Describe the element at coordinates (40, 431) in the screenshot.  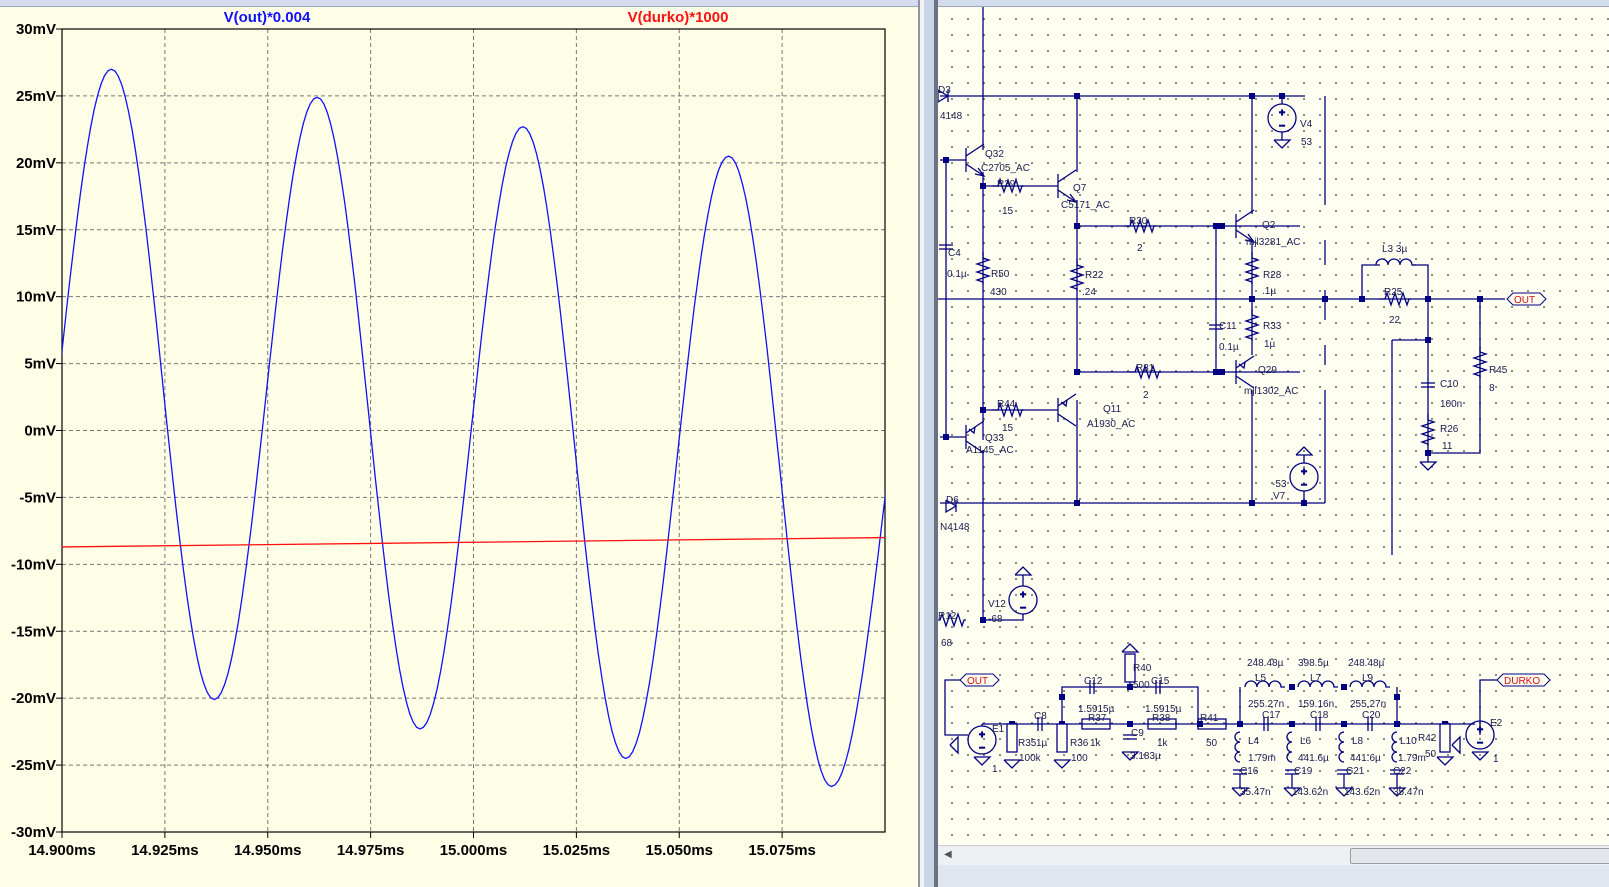
I see `y-tick-label: 0mV` at that location.